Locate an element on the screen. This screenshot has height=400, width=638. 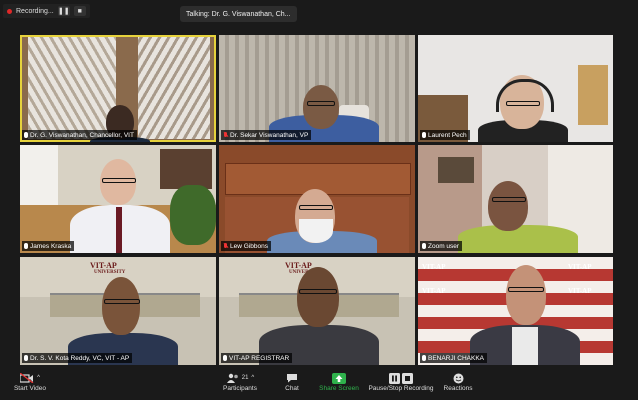
participants-label: Participants is located at coordinates (240, 388).